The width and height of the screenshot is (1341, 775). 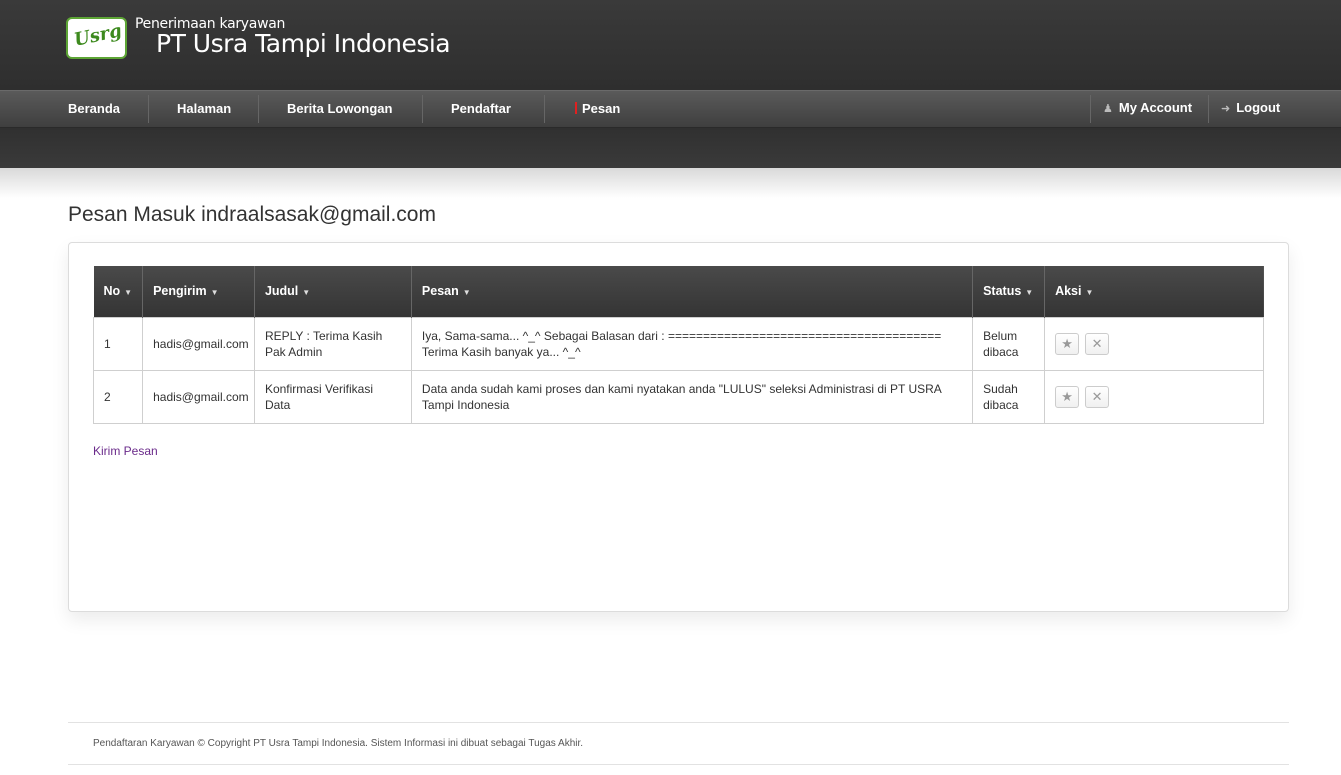 What do you see at coordinates (1155, 107) in the screenshot?
I see `my-account-label: My Account` at bounding box center [1155, 107].